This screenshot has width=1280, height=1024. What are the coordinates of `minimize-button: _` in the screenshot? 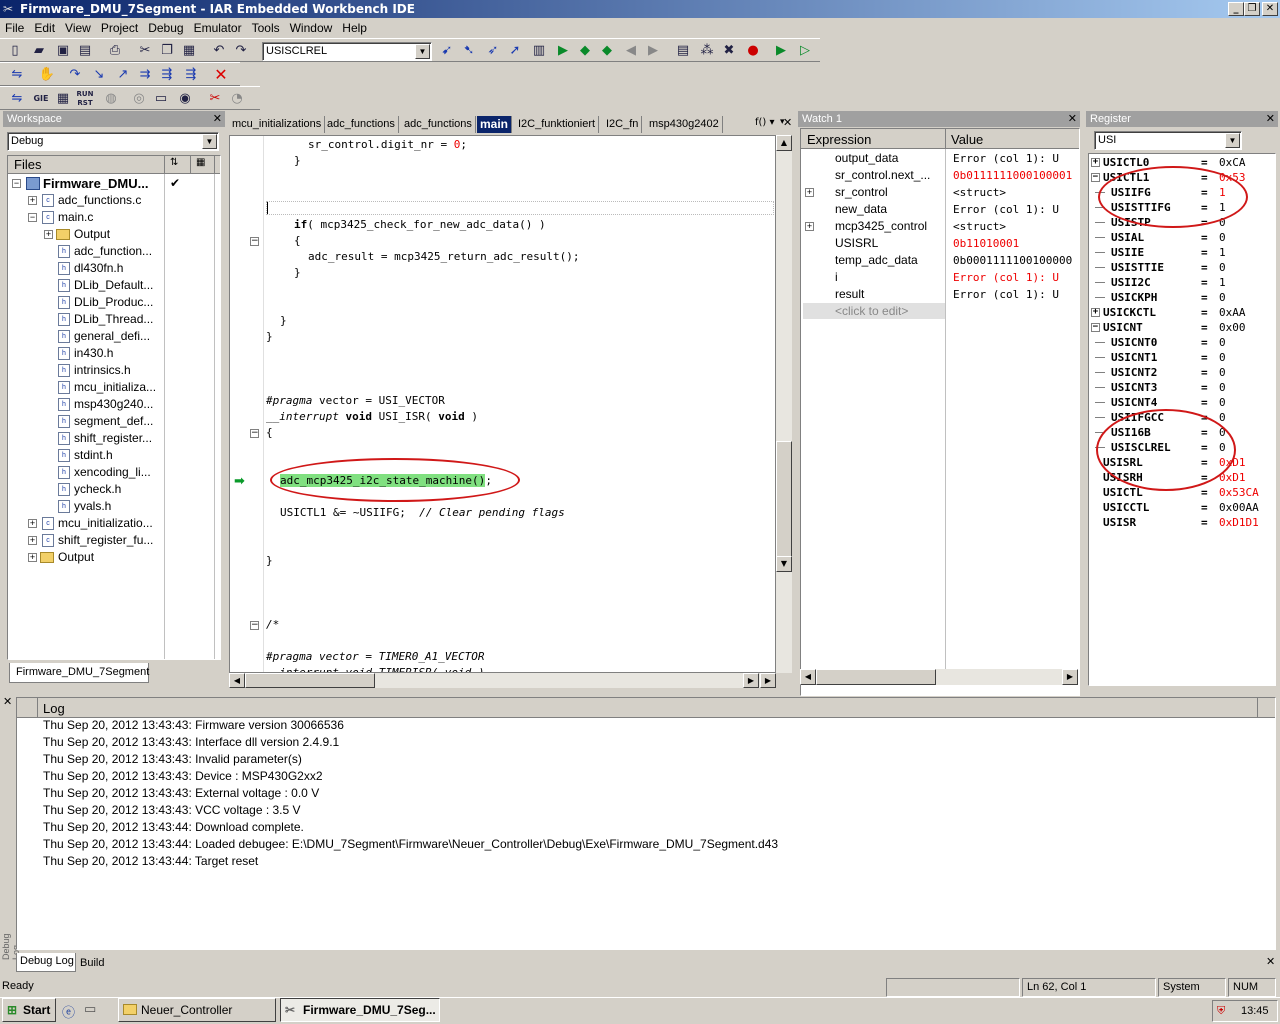 It's located at (1236, 9).